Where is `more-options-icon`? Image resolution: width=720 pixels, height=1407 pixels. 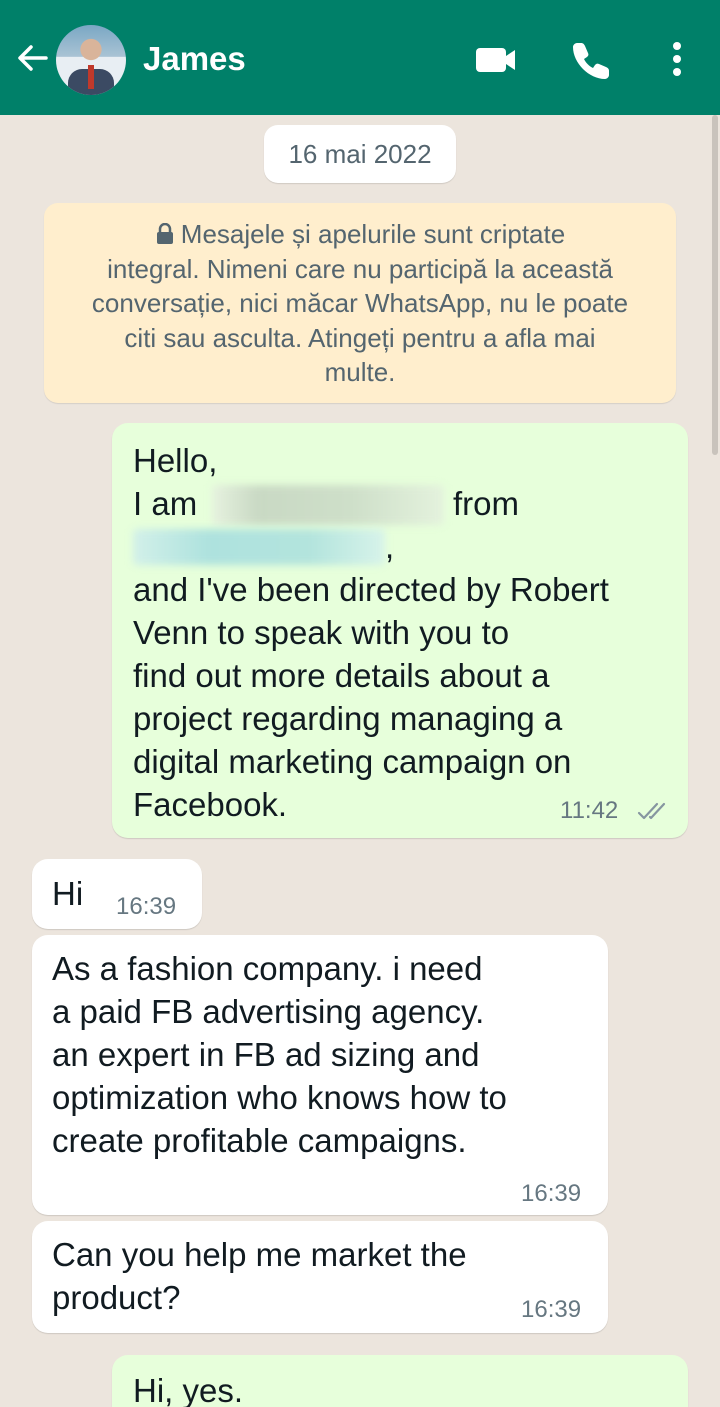
more-options-icon is located at coordinates (677, 60).